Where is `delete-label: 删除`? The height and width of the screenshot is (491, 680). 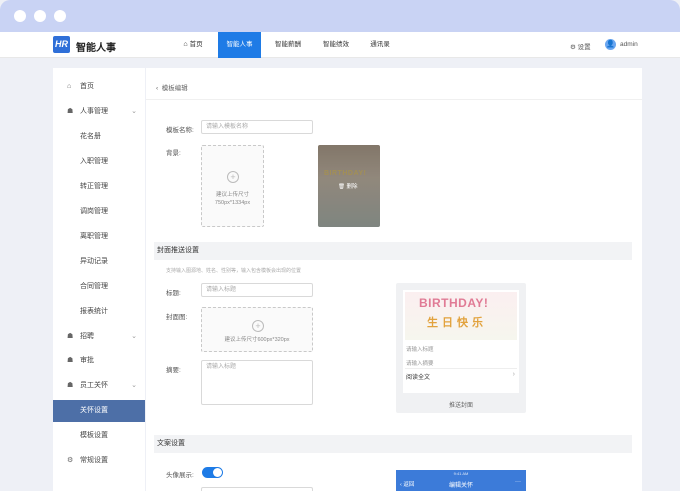 delete-label: 删除 is located at coordinates (352, 187).